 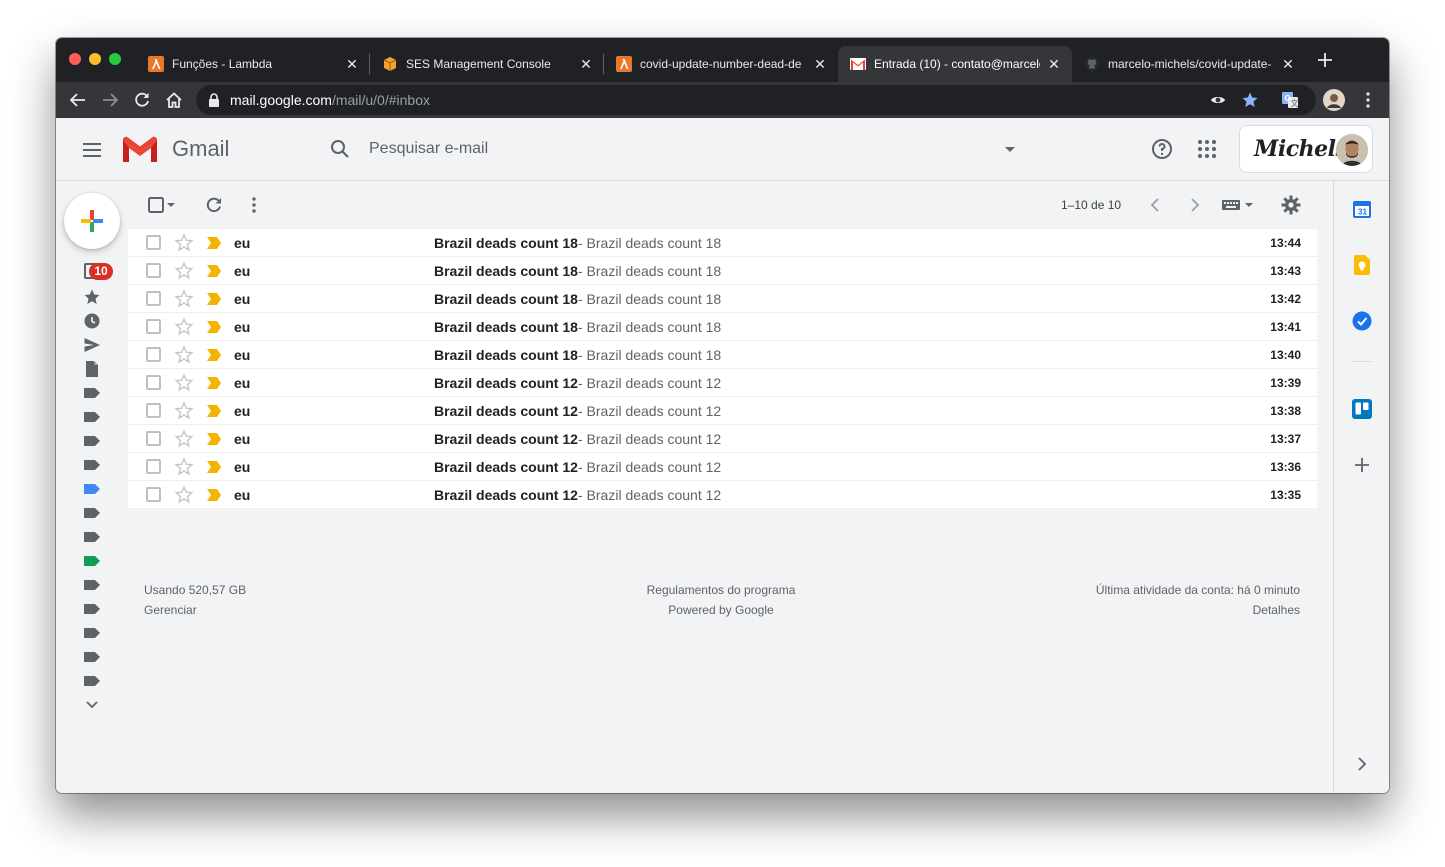 I want to click on profile-avatar-icon, so click(x=1334, y=100).